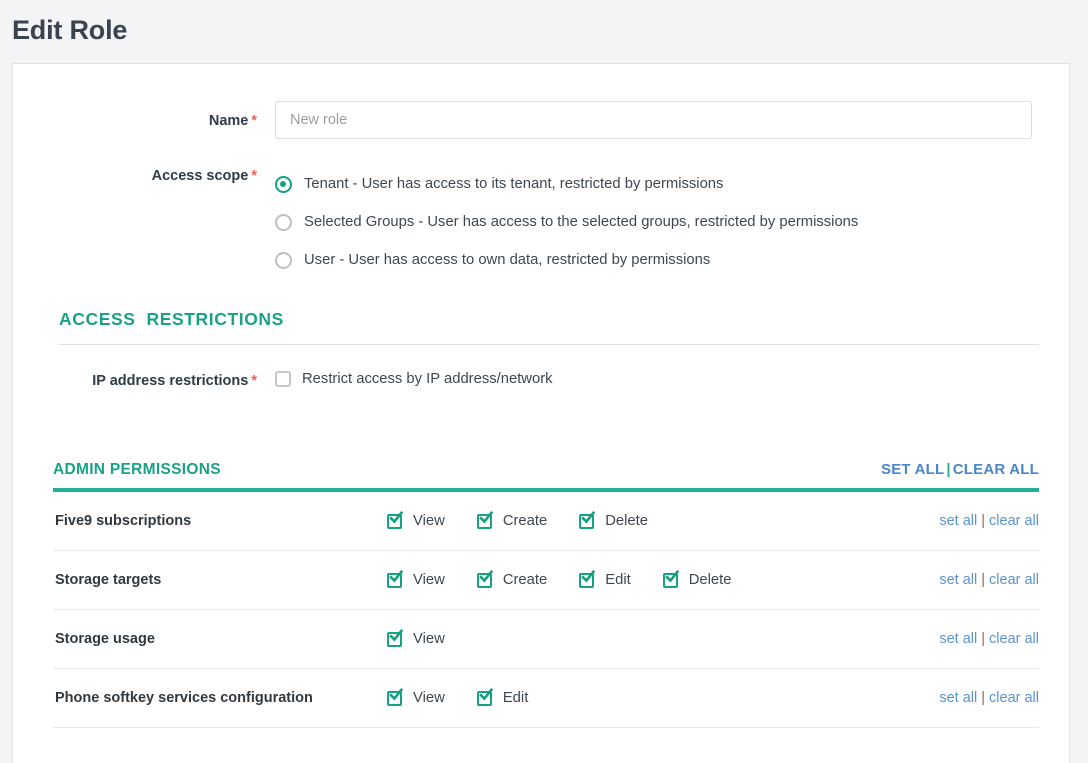 Image resolution: width=1088 pixels, height=763 pixels. I want to click on name-input, so click(653, 120).